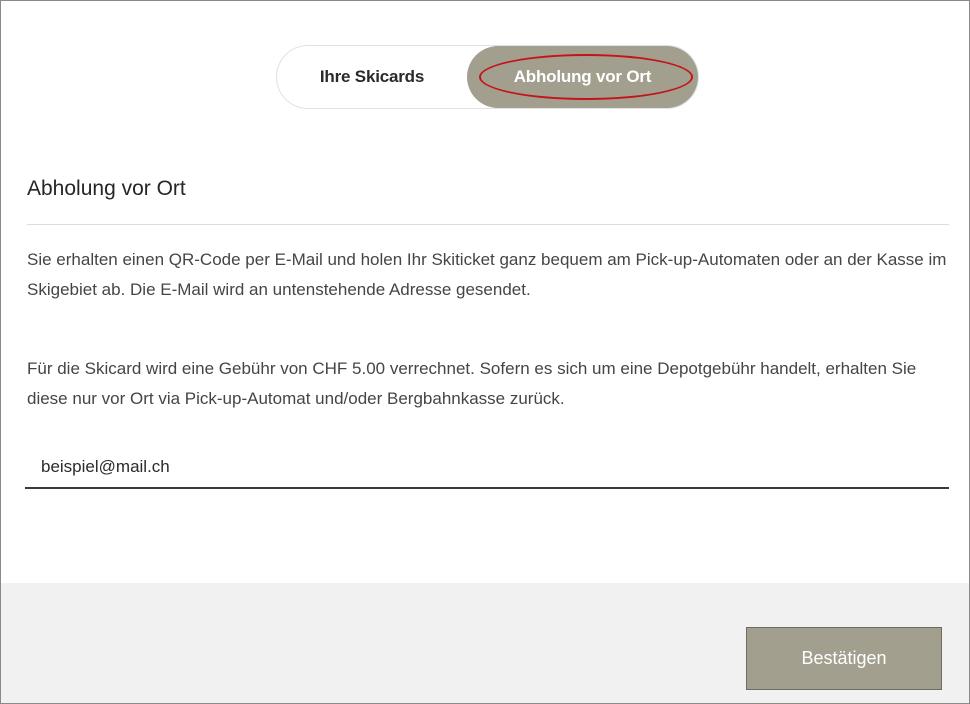  Describe the element at coordinates (488, 224) in the screenshot. I see `divider` at that location.